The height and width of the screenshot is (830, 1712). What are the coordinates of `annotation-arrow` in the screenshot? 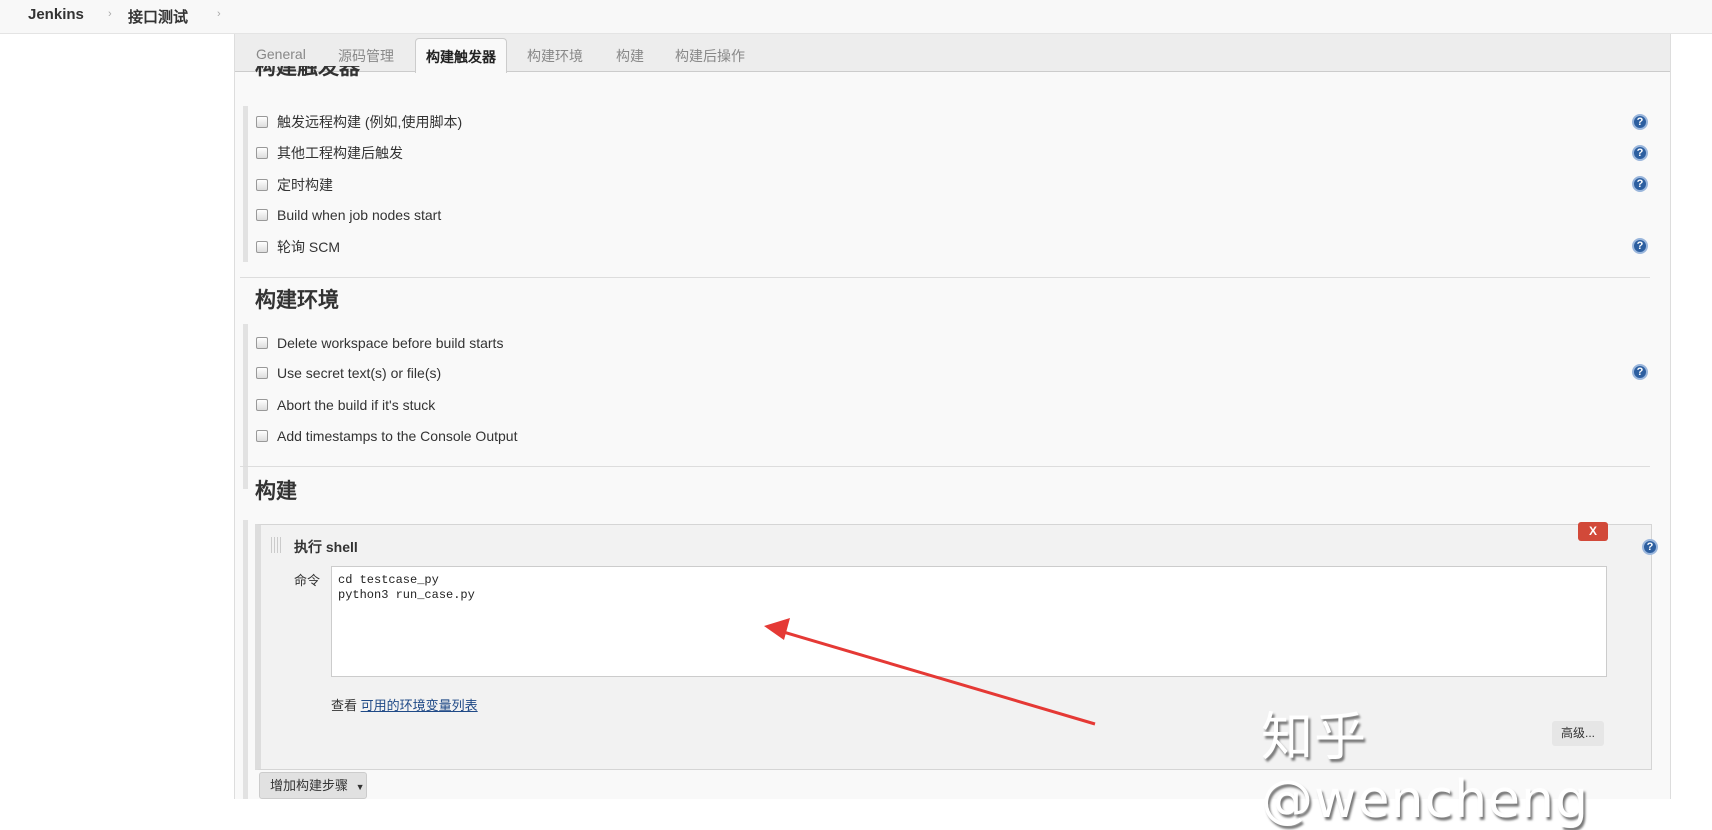 It's located at (930, 672).